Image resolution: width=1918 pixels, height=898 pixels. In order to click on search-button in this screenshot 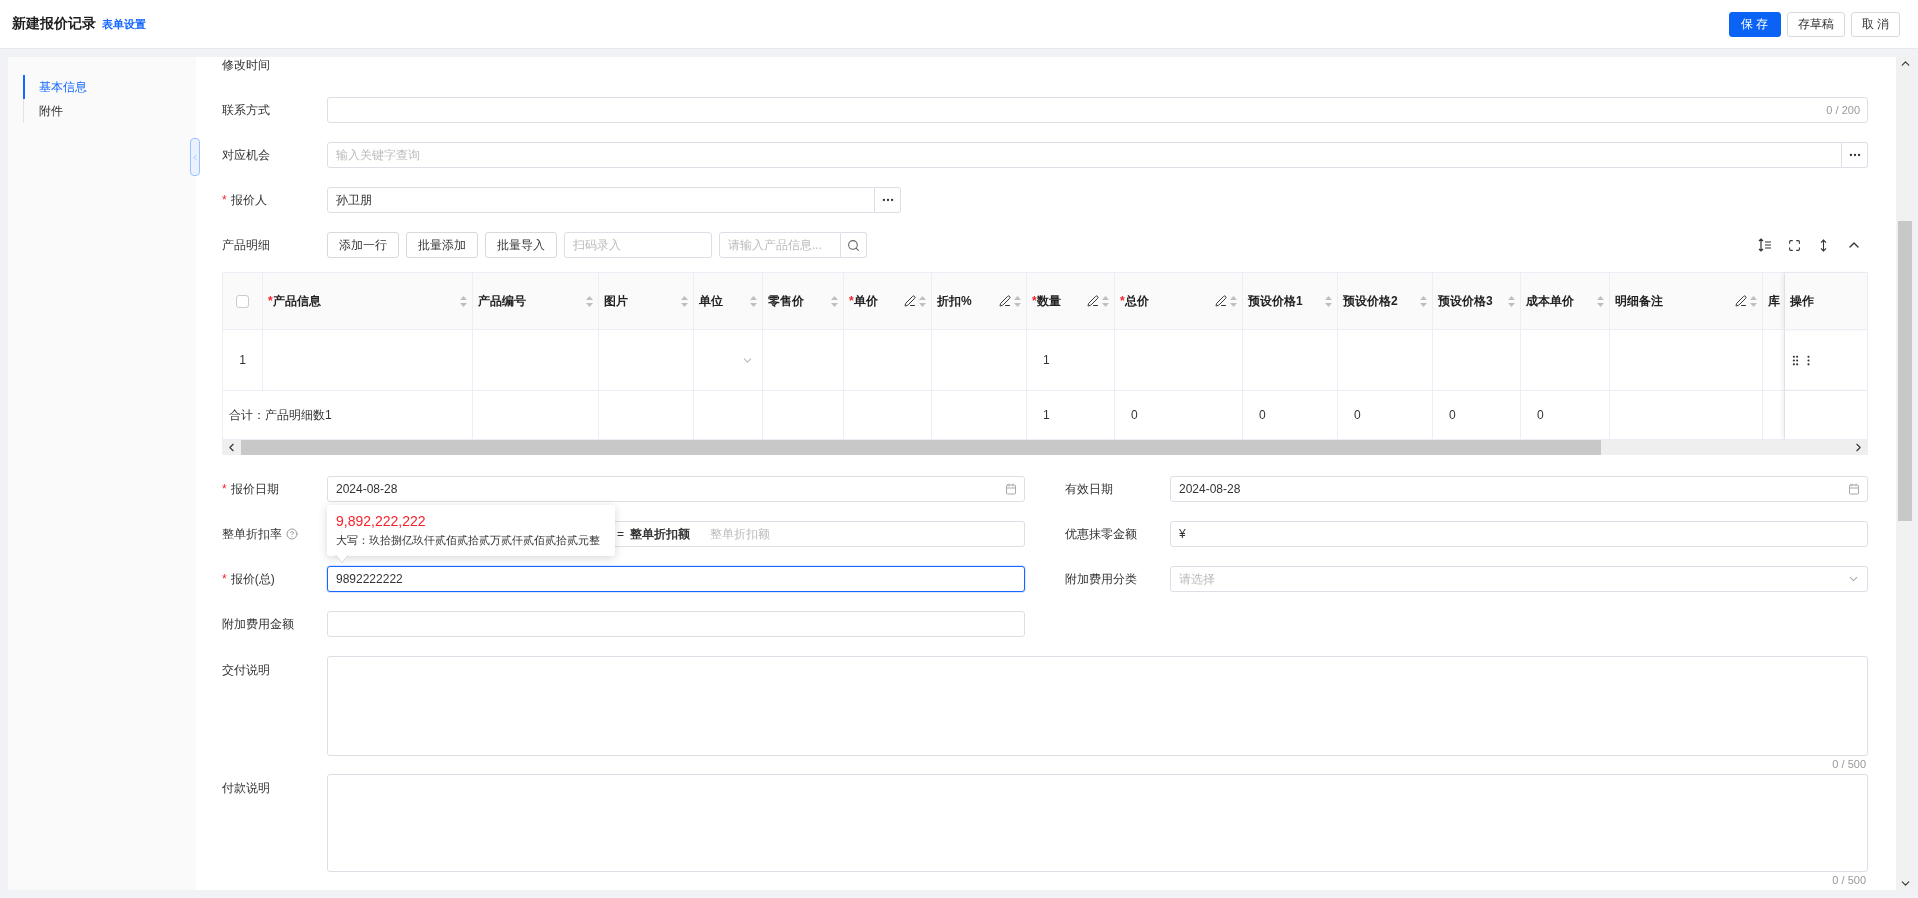, I will do `click(854, 245)`.